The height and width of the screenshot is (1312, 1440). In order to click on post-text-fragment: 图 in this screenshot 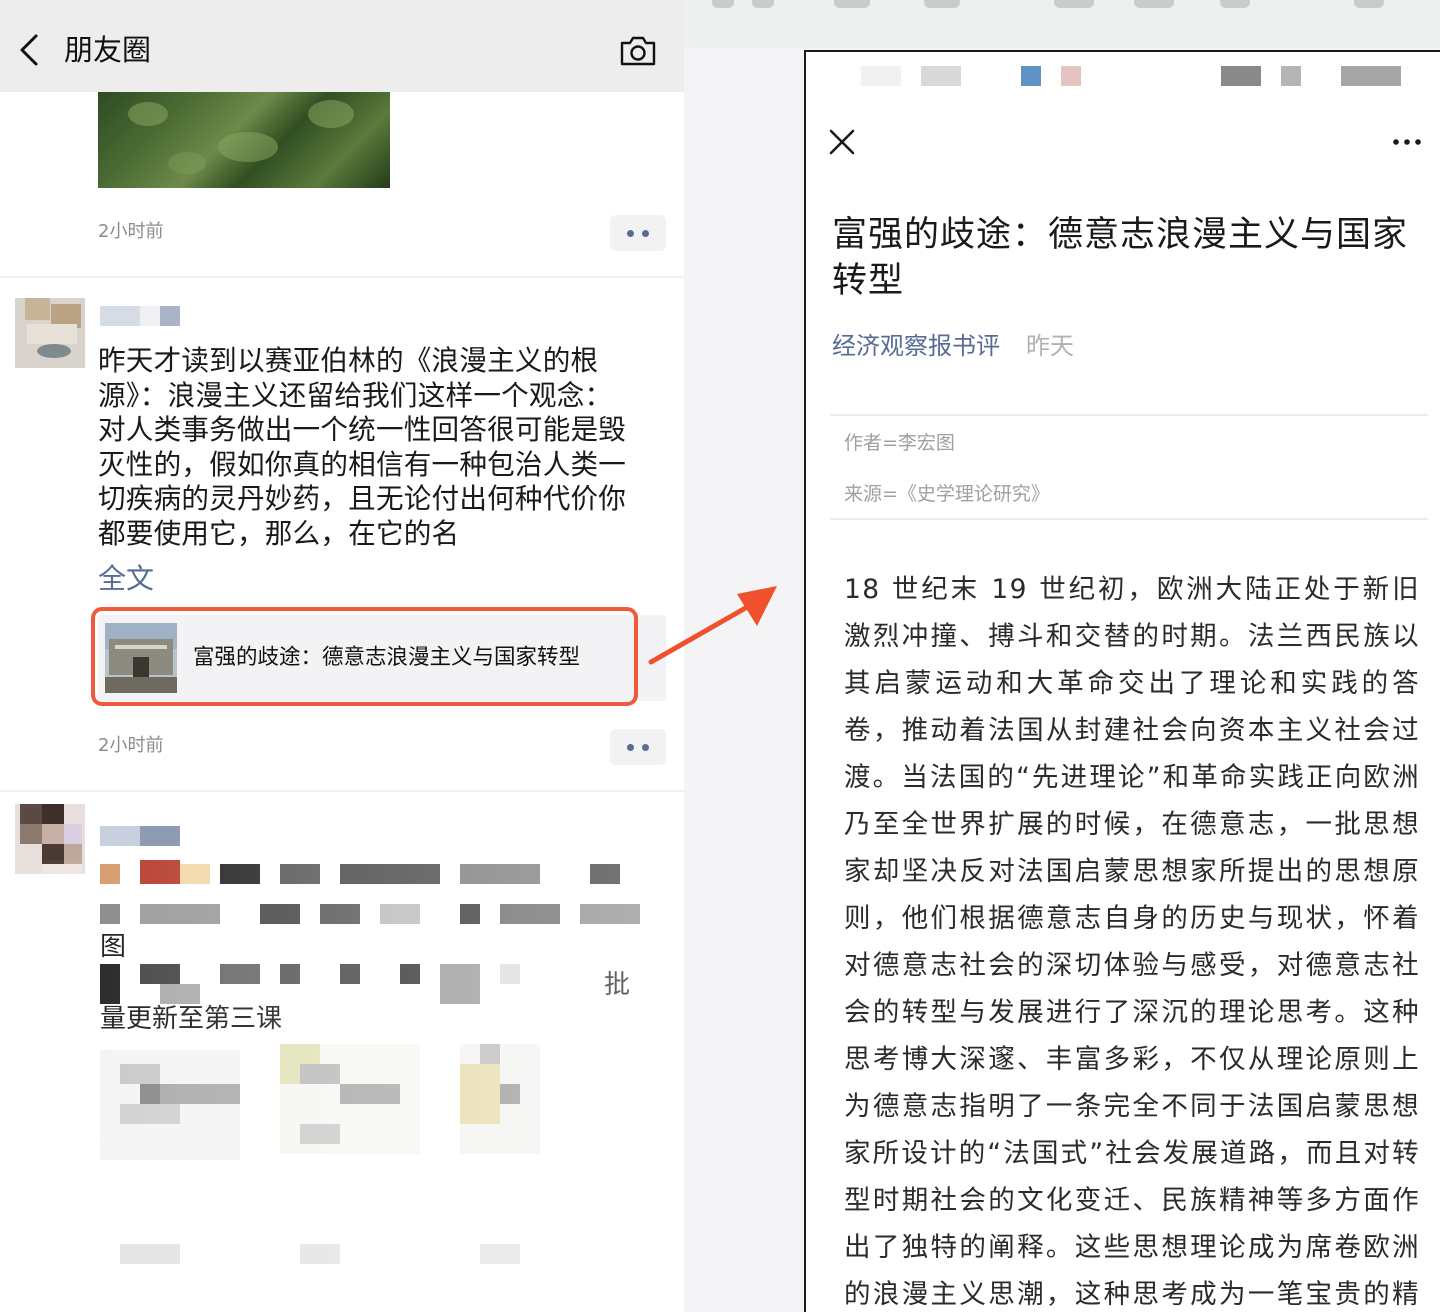, I will do `click(113, 947)`.